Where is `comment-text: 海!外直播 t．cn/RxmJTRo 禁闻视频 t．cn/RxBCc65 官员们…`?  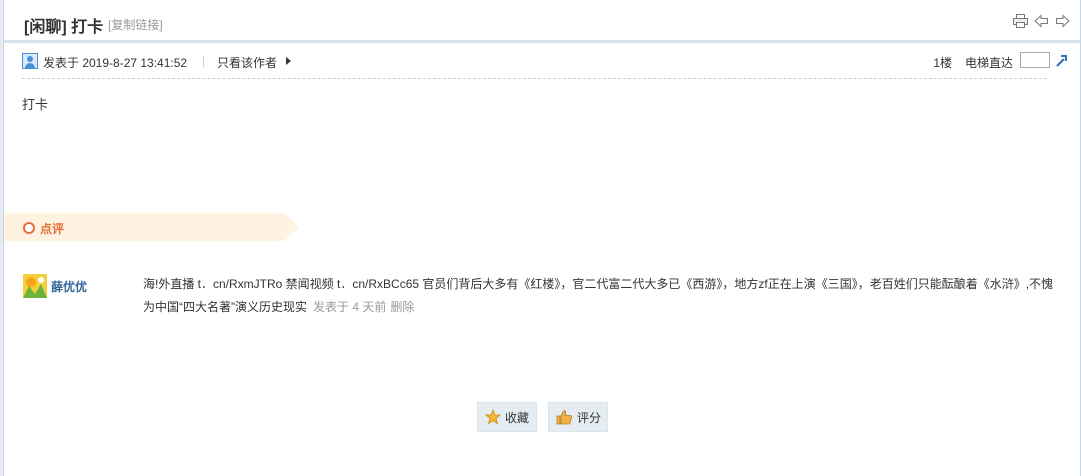
comment-text: 海!外直播 t．cn/RxmJTRo 禁闻视频 t．cn/RxBCc65 官员们… is located at coordinates (598, 295).